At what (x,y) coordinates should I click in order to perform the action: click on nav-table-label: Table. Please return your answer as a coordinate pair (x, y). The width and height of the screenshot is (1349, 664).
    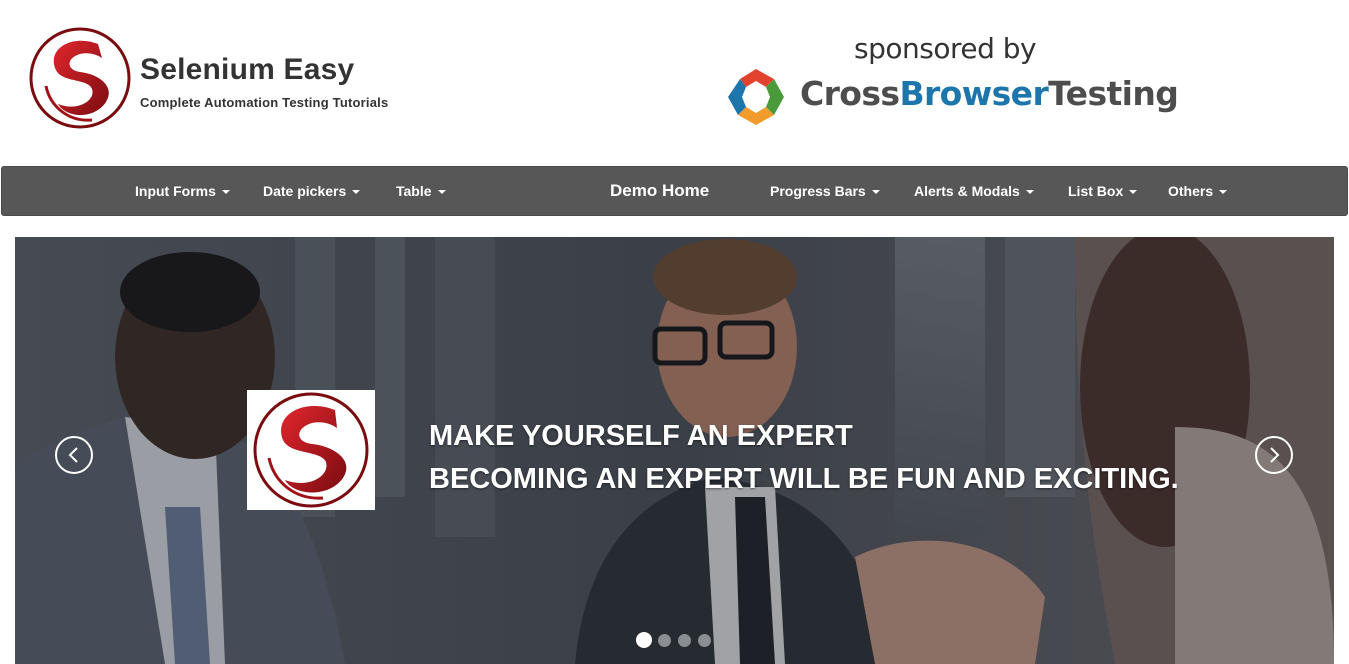
    Looking at the image, I should click on (414, 191).